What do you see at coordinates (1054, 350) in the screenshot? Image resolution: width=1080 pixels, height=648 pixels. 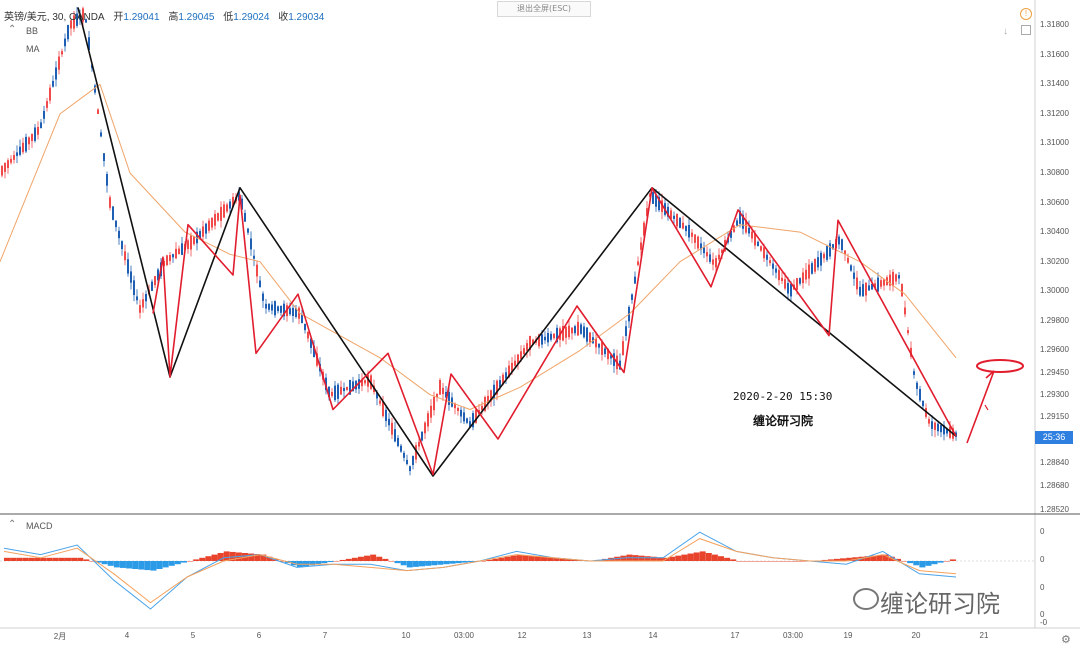 I see `price-tick-label: 1.29600` at bounding box center [1054, 350].